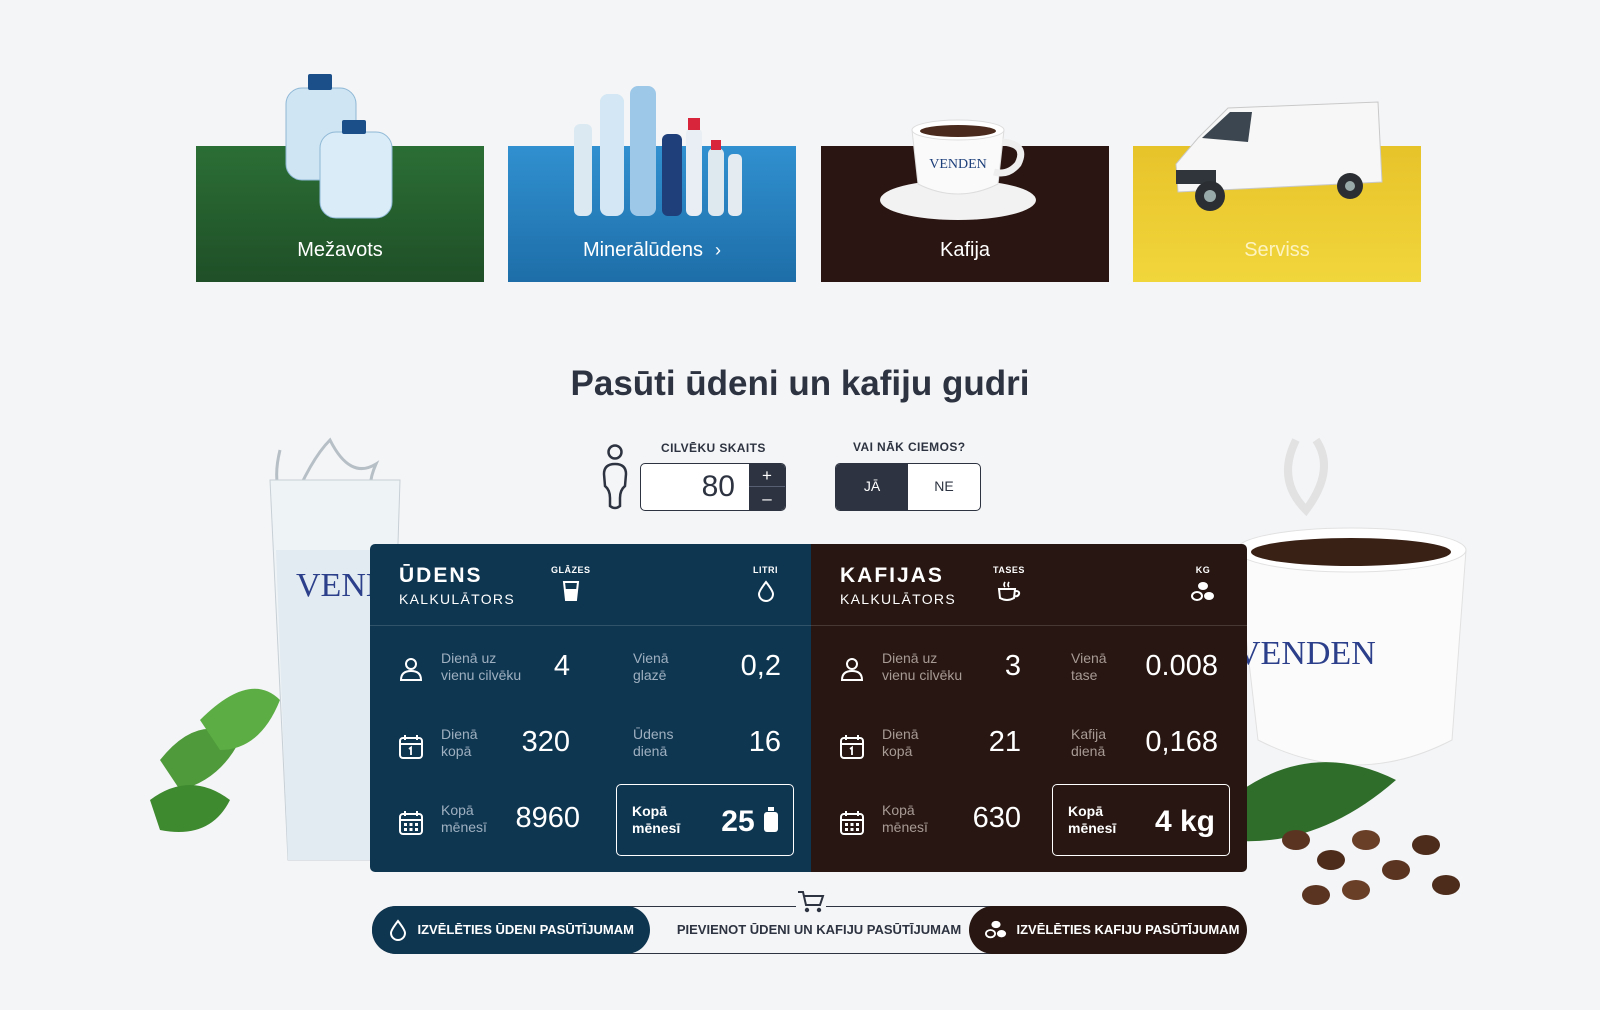 This screenshot has height=1010, width=1600. Describe the element at coordinates (718, 486) in the screenshot. I see `people-count-value: 80` at that location.